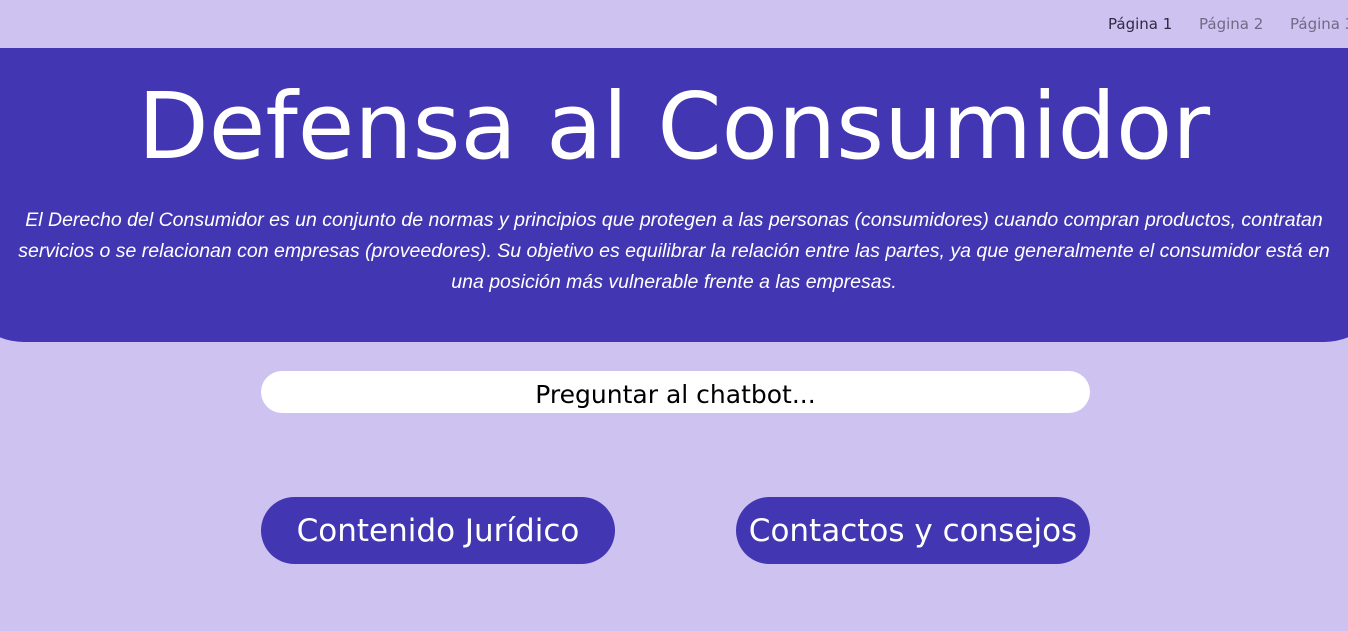 Image resolution: width=1348 pixels, height=631 pixels. I want to click on nav-item-pagina-3: Página 3, so click(1319, 24).